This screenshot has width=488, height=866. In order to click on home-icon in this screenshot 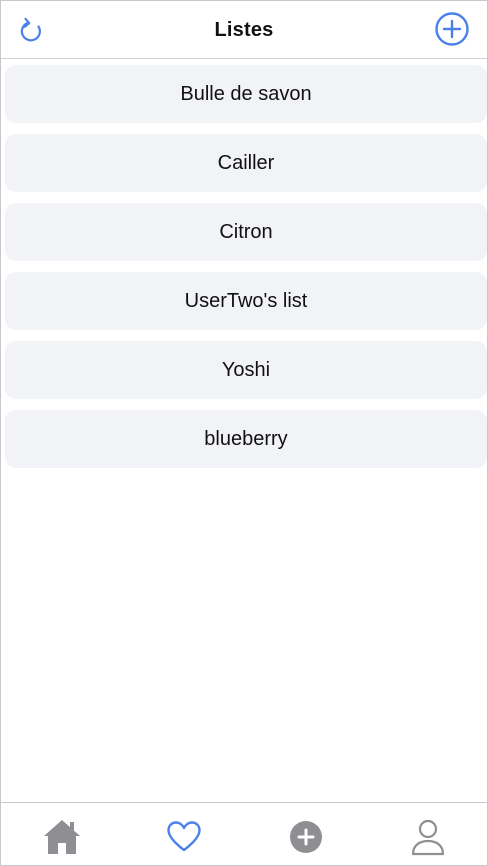, I will do `click(62, 837)`.